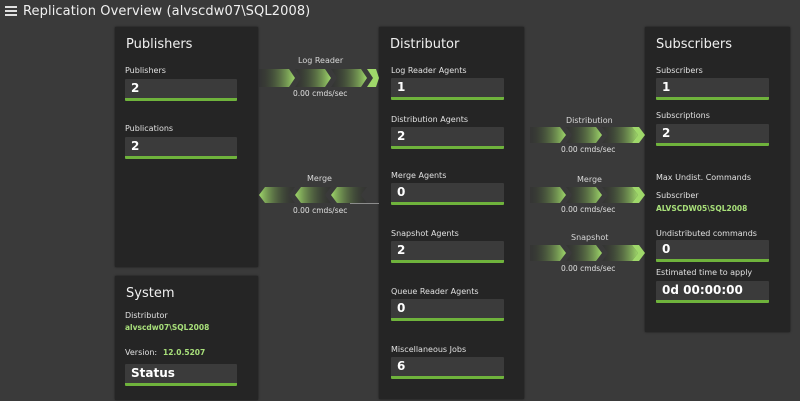  Describe the element at coordinates (435, 291) in the screenshot. I see `queue-reader-agents-label: Queue Reader Agents` at that location.